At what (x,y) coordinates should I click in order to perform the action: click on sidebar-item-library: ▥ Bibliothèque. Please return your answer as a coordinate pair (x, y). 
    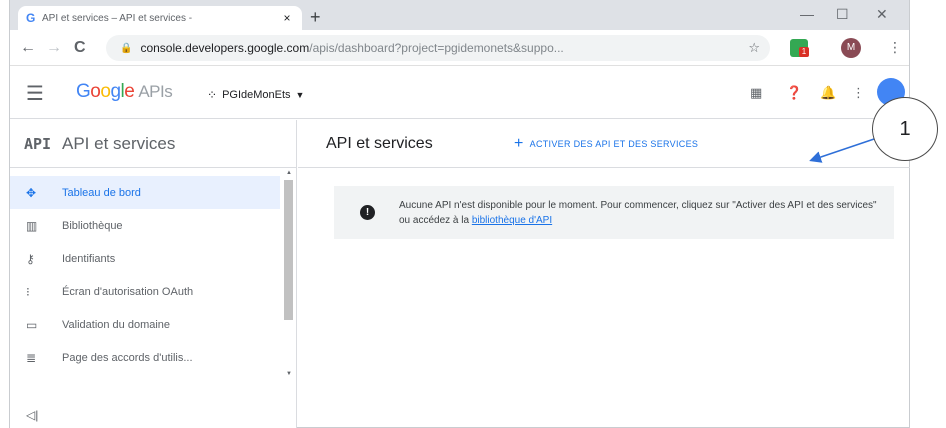
    Looking at the image, I should click on (145, 225).